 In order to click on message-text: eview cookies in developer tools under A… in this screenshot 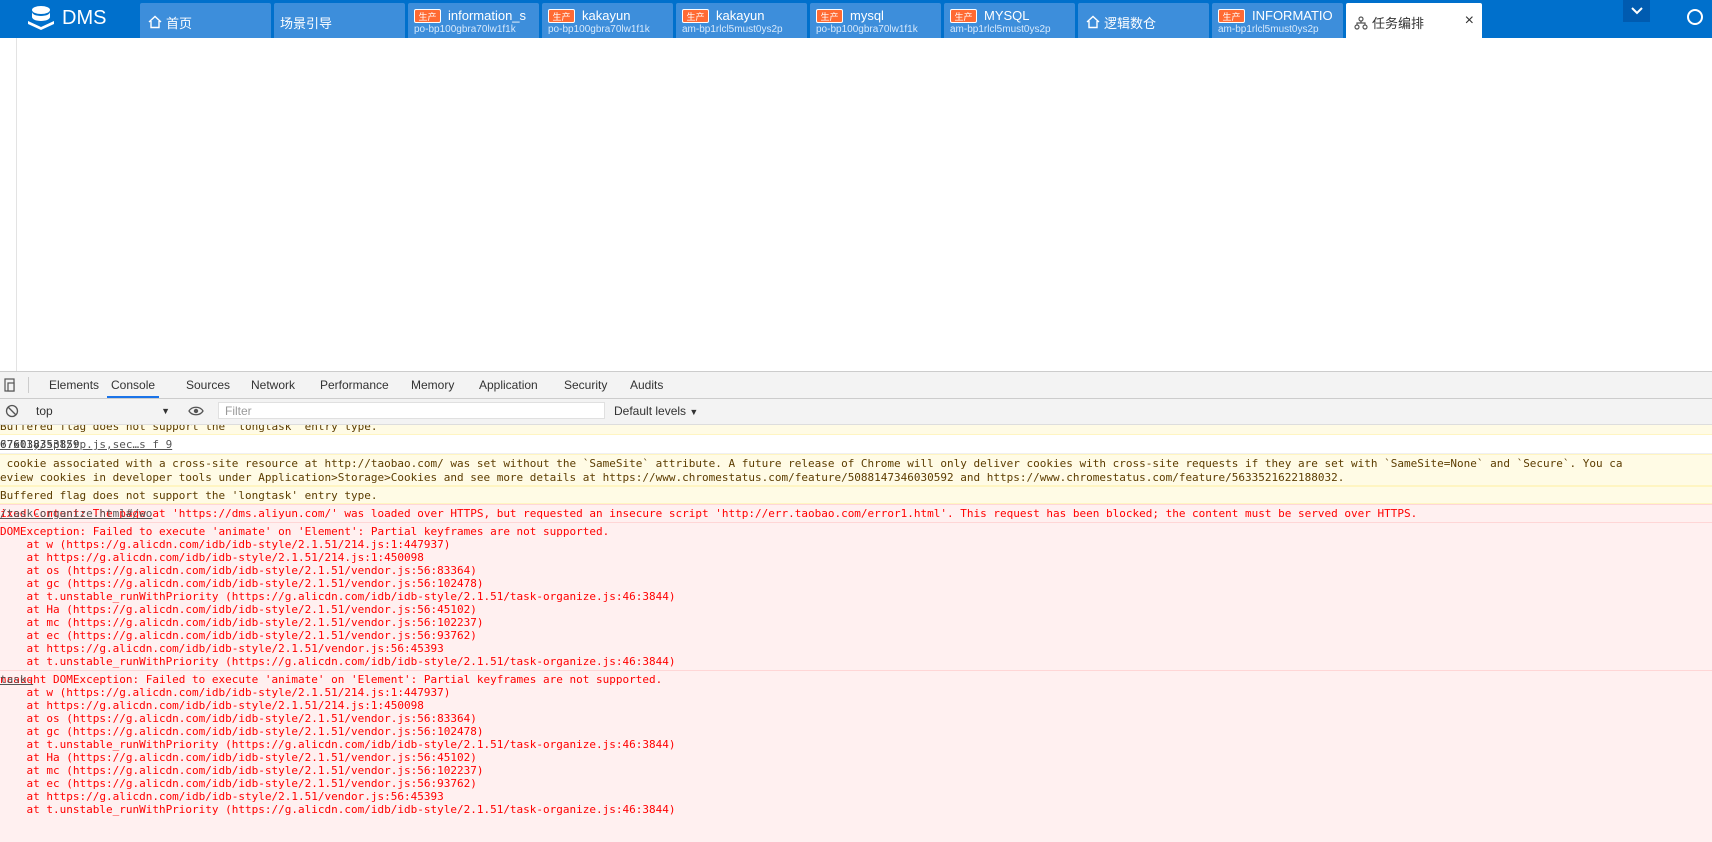, I will do `click(672, 477)`.